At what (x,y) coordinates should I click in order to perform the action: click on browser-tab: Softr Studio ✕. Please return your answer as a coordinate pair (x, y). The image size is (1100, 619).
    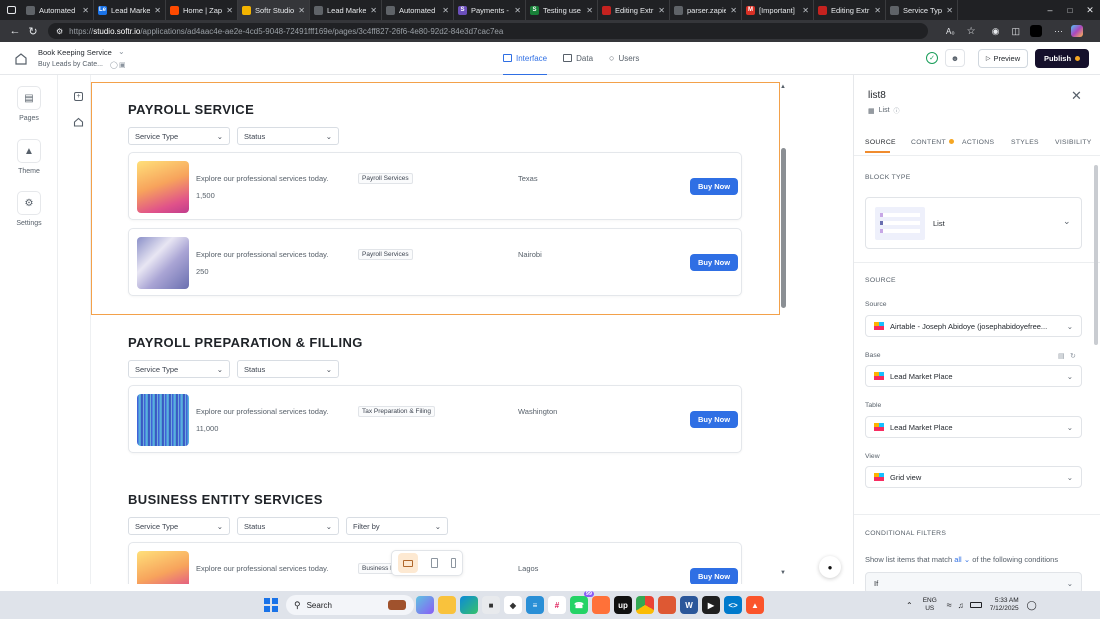
    Looking at the image, I should click on (274, 10).